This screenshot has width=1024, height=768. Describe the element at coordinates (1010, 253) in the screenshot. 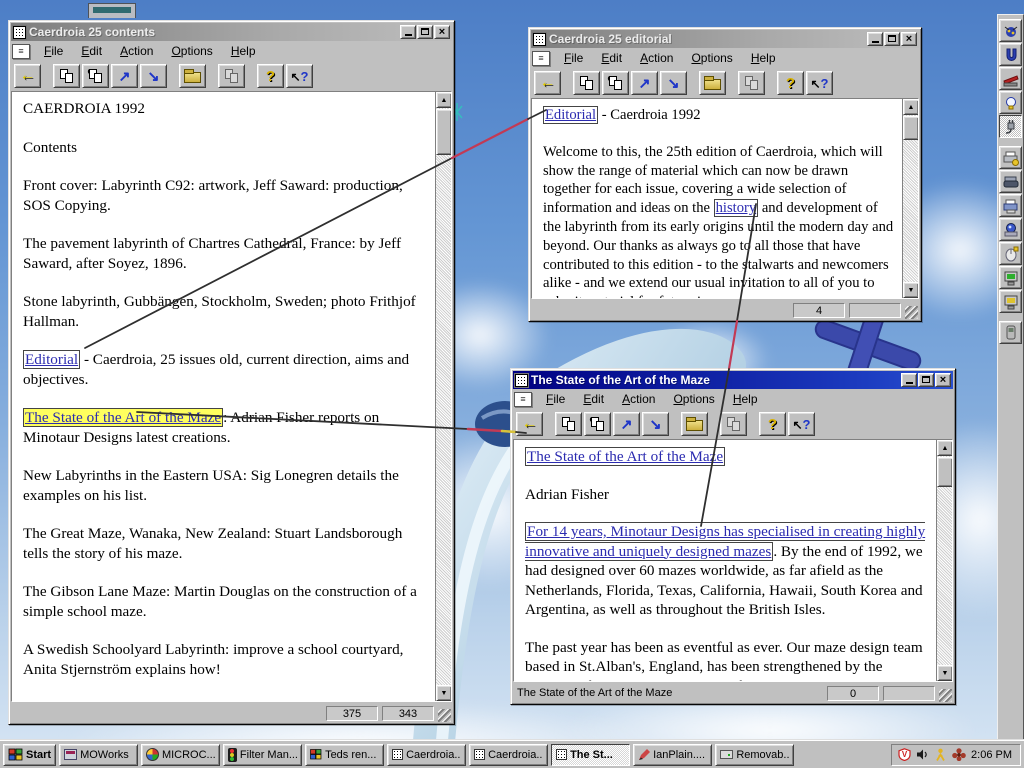

I see `mouse-tool-button` at that location.